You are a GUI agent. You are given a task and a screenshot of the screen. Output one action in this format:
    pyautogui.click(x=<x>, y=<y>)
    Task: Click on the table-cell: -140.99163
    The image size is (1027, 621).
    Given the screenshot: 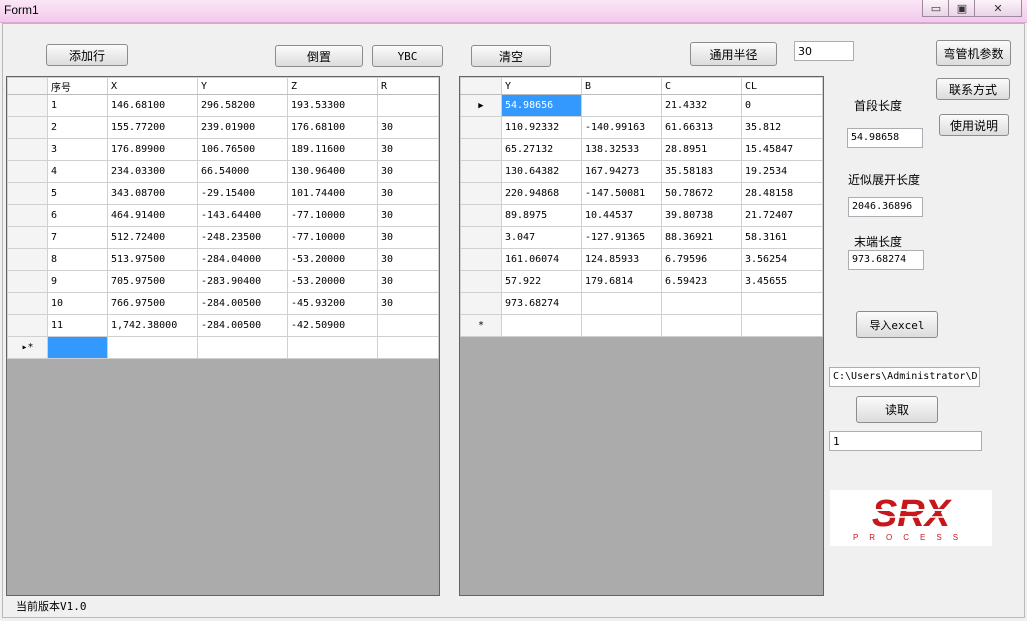 What is the action you would take?
    pyautogui.click(x=621, y=127)
    